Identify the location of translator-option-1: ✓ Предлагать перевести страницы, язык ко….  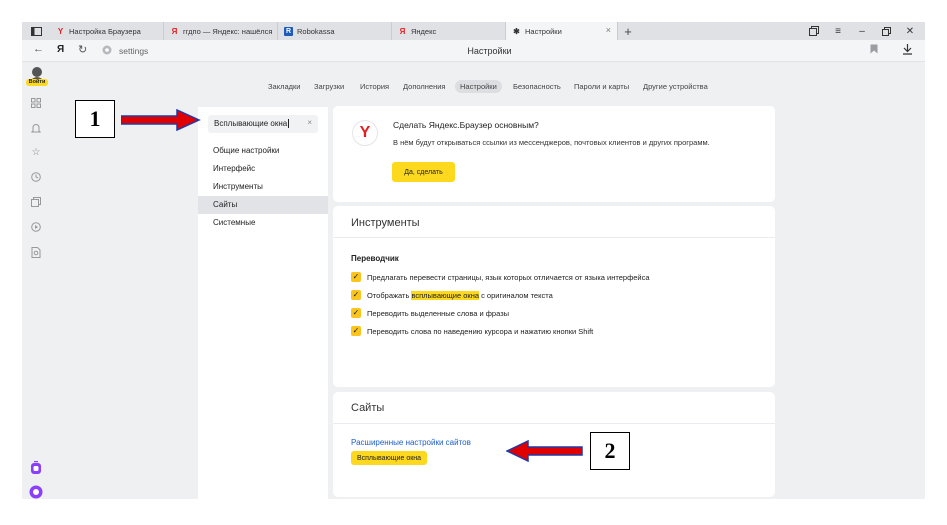
(500, 277).